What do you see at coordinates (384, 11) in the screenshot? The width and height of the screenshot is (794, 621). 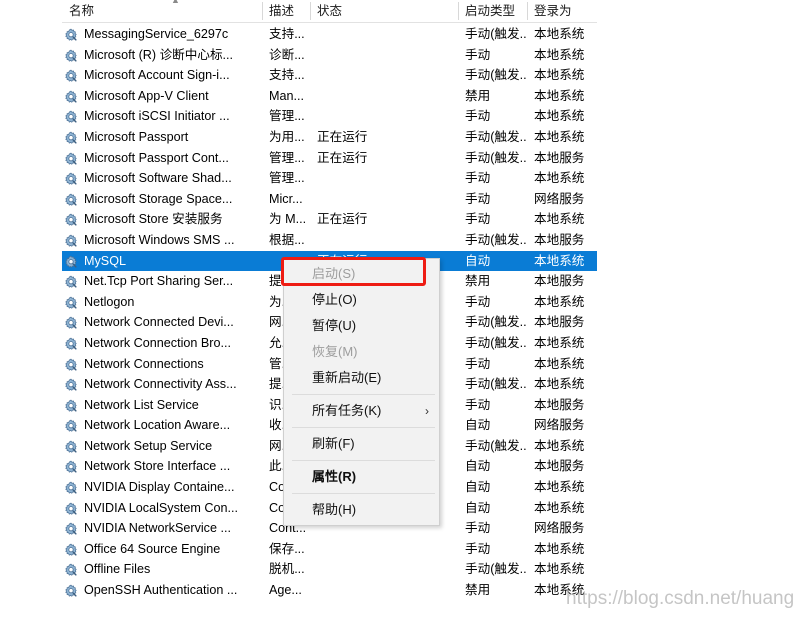 I see `column-header-status: 状态` at bounding box center [384, 11].